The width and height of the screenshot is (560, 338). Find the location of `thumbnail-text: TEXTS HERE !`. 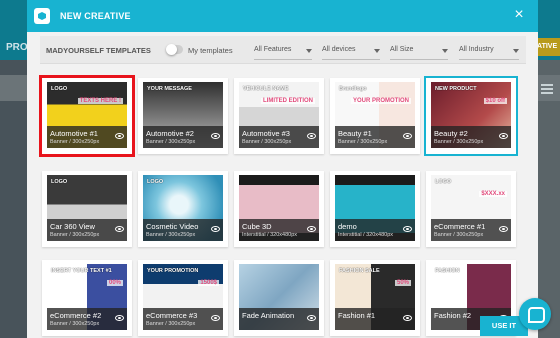

thumbnail-text: TEXTS HERE ! is located at coordinates (100, 101).